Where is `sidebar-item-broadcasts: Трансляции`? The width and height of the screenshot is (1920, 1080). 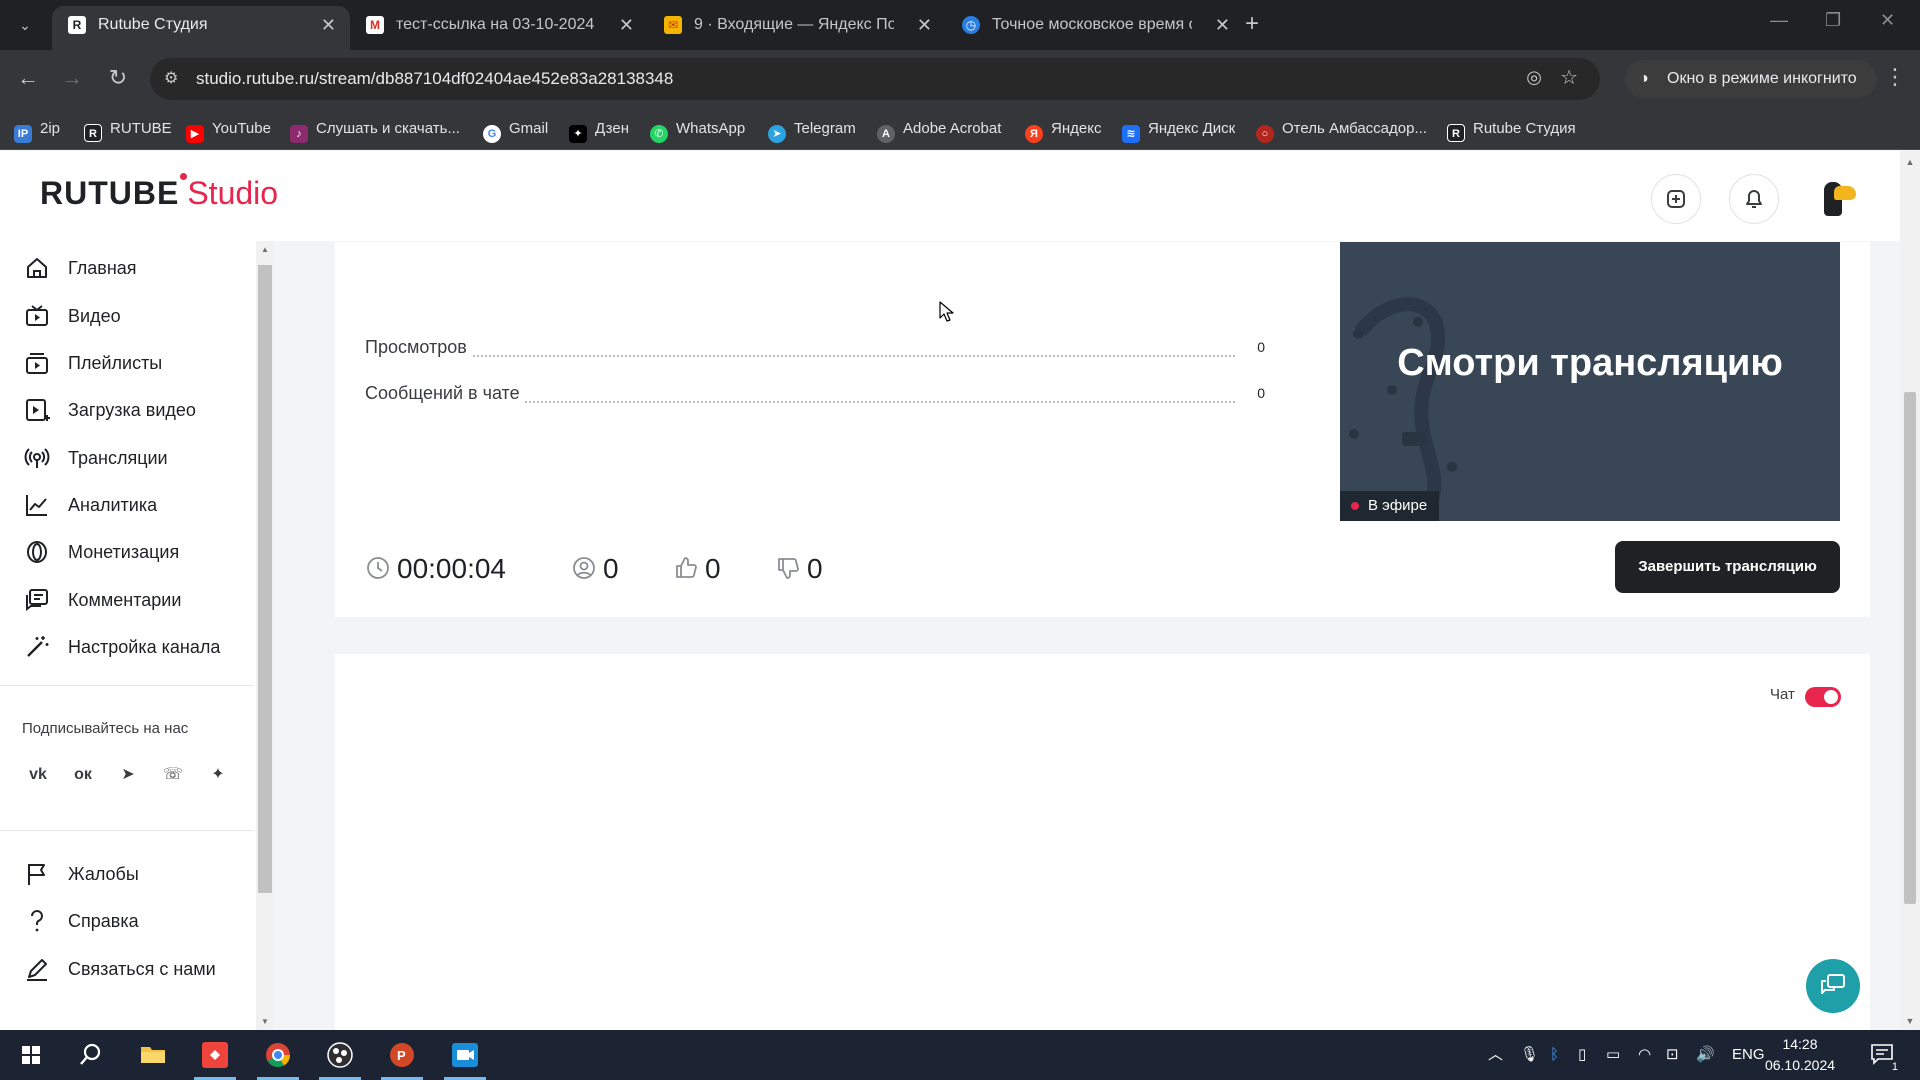 sidebar-item-broadcasts: Трансляции is located at coordinates (127, 458).